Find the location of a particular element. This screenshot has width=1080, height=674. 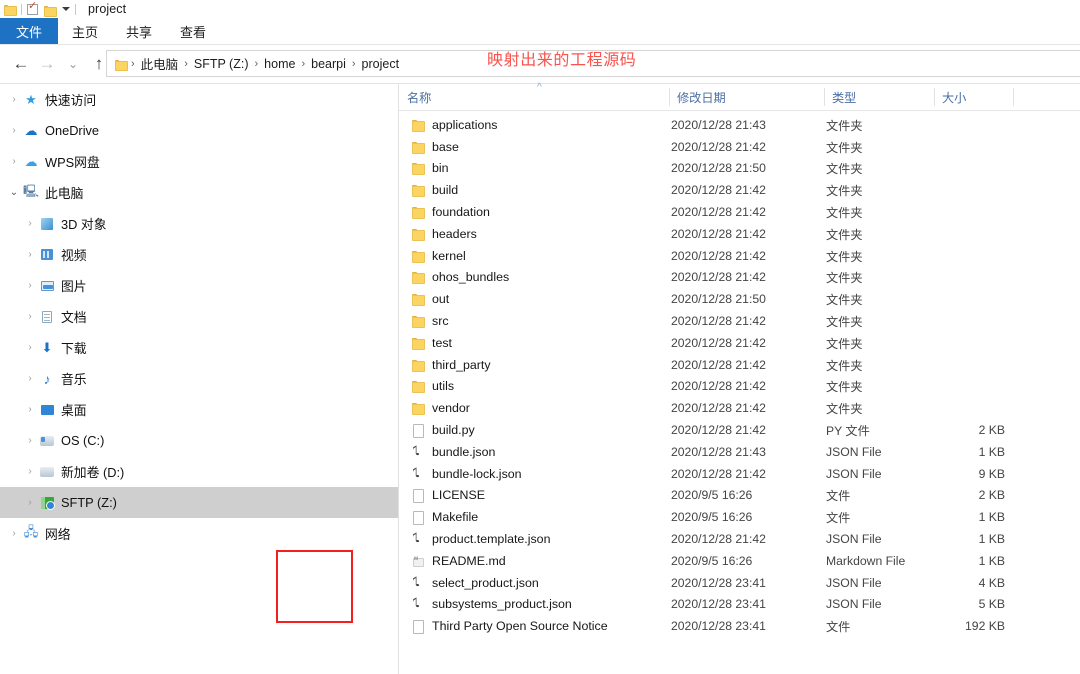

column-header-size: 大小 is located at coordinates (973, 97).